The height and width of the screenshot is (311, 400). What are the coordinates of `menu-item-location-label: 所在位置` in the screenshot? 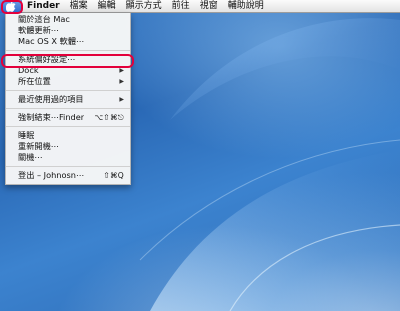 It's located at (34, 81).